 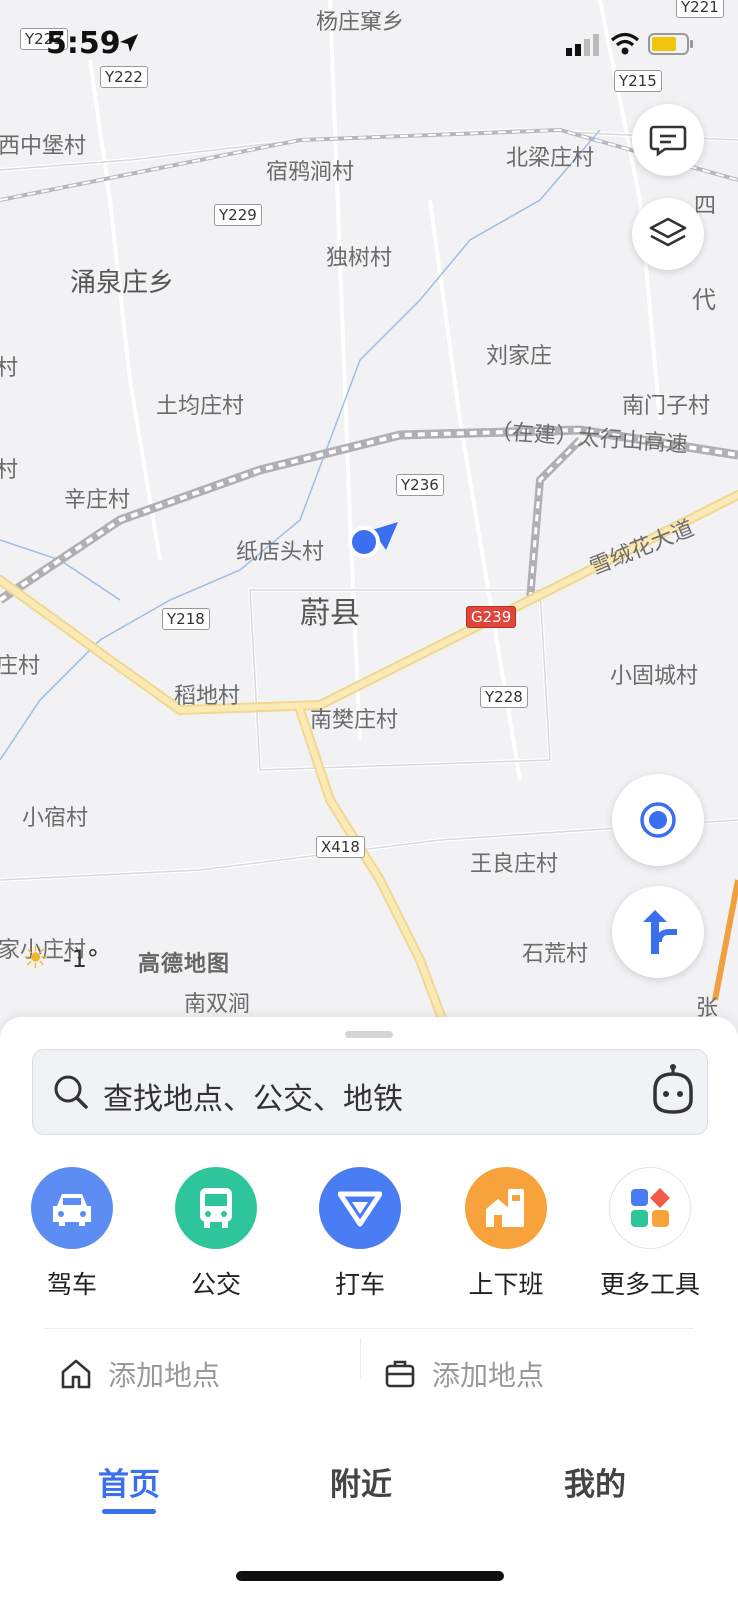 I want to click on road-label: Y221, so click(x=700, y=9).